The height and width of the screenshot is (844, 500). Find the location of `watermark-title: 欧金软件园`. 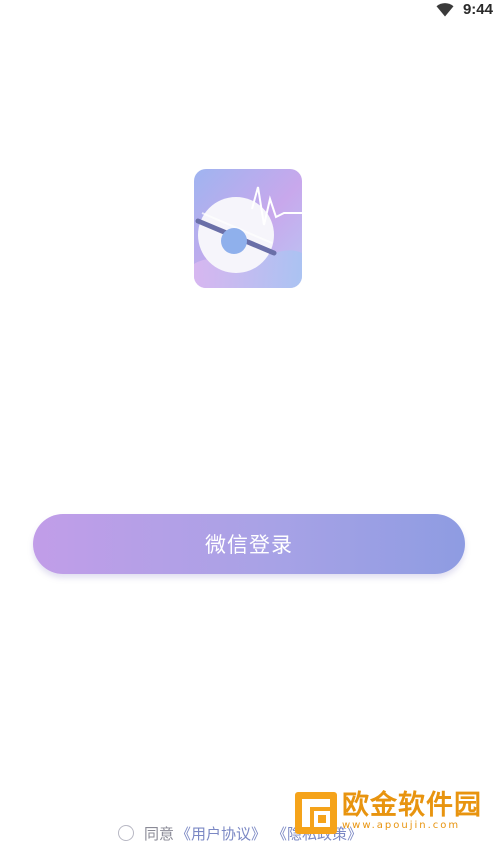

watermark-title: 欧金软件园 is located at coordinates (412, 805).